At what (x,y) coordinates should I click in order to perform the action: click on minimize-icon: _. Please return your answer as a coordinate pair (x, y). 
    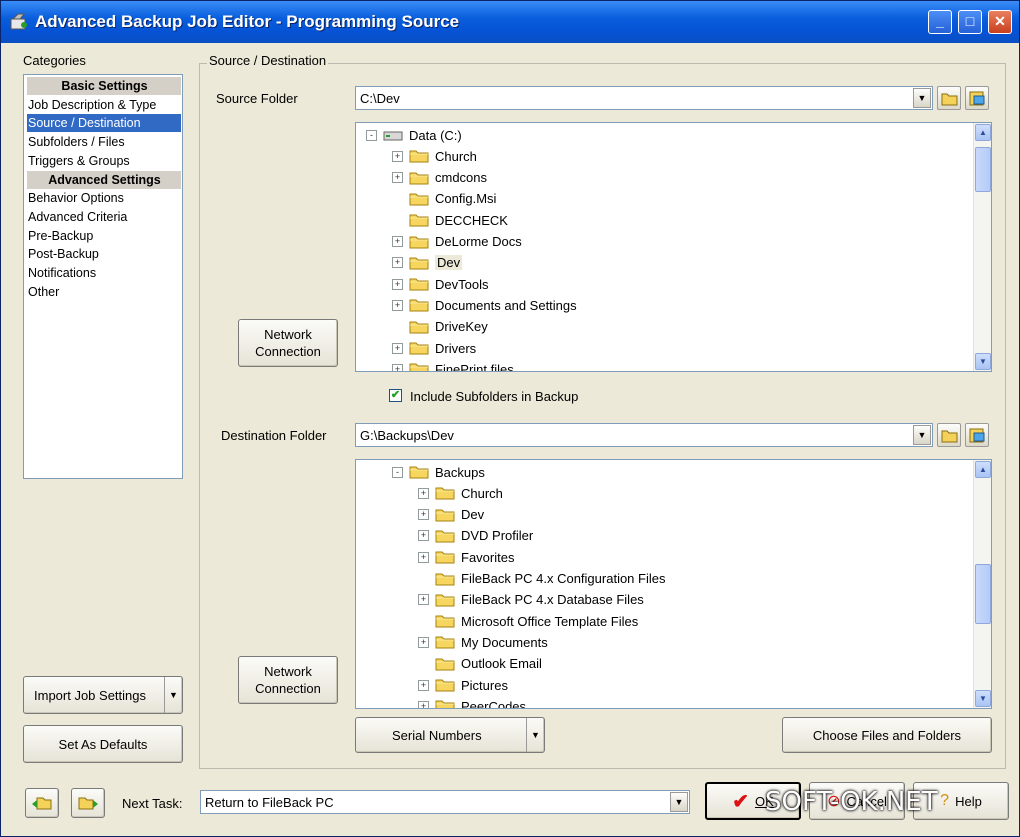
    Looking at the image, I should click on (940, 22).